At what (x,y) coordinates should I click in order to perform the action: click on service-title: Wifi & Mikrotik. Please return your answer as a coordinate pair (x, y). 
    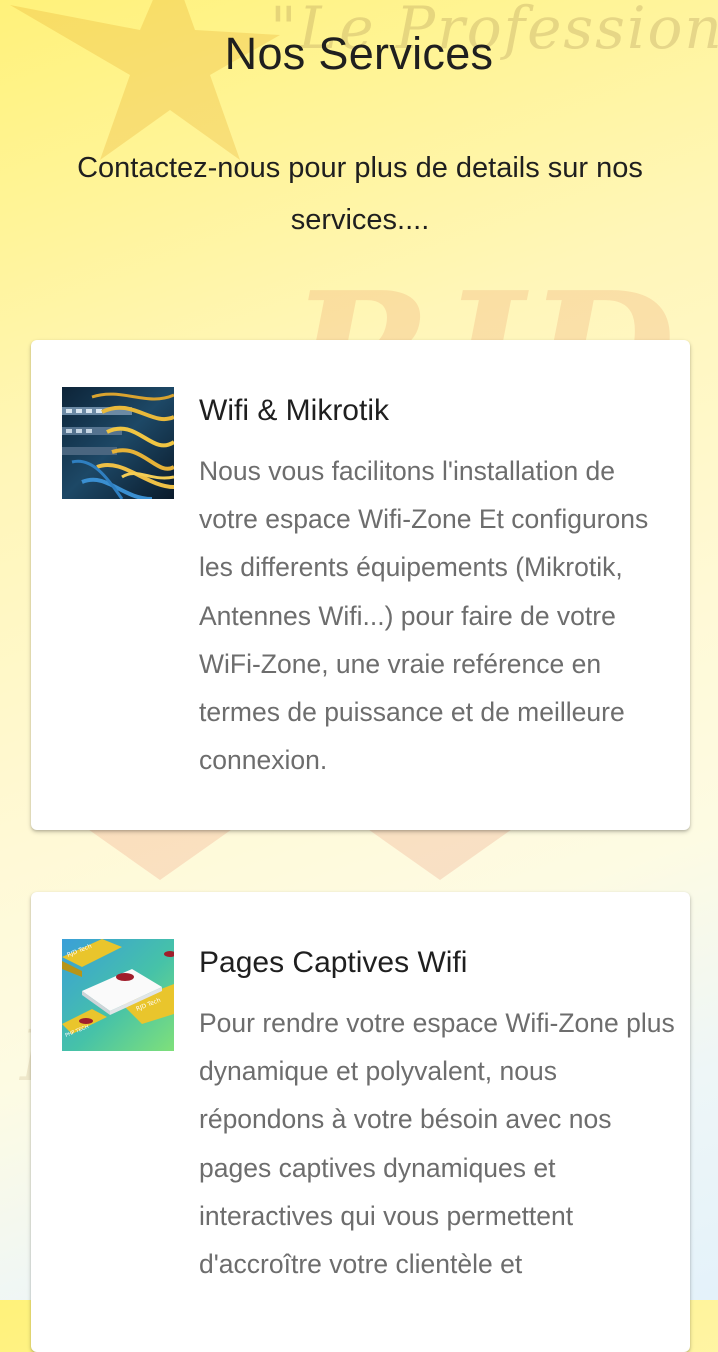
    Looking at the image, I should click on (294, 410).